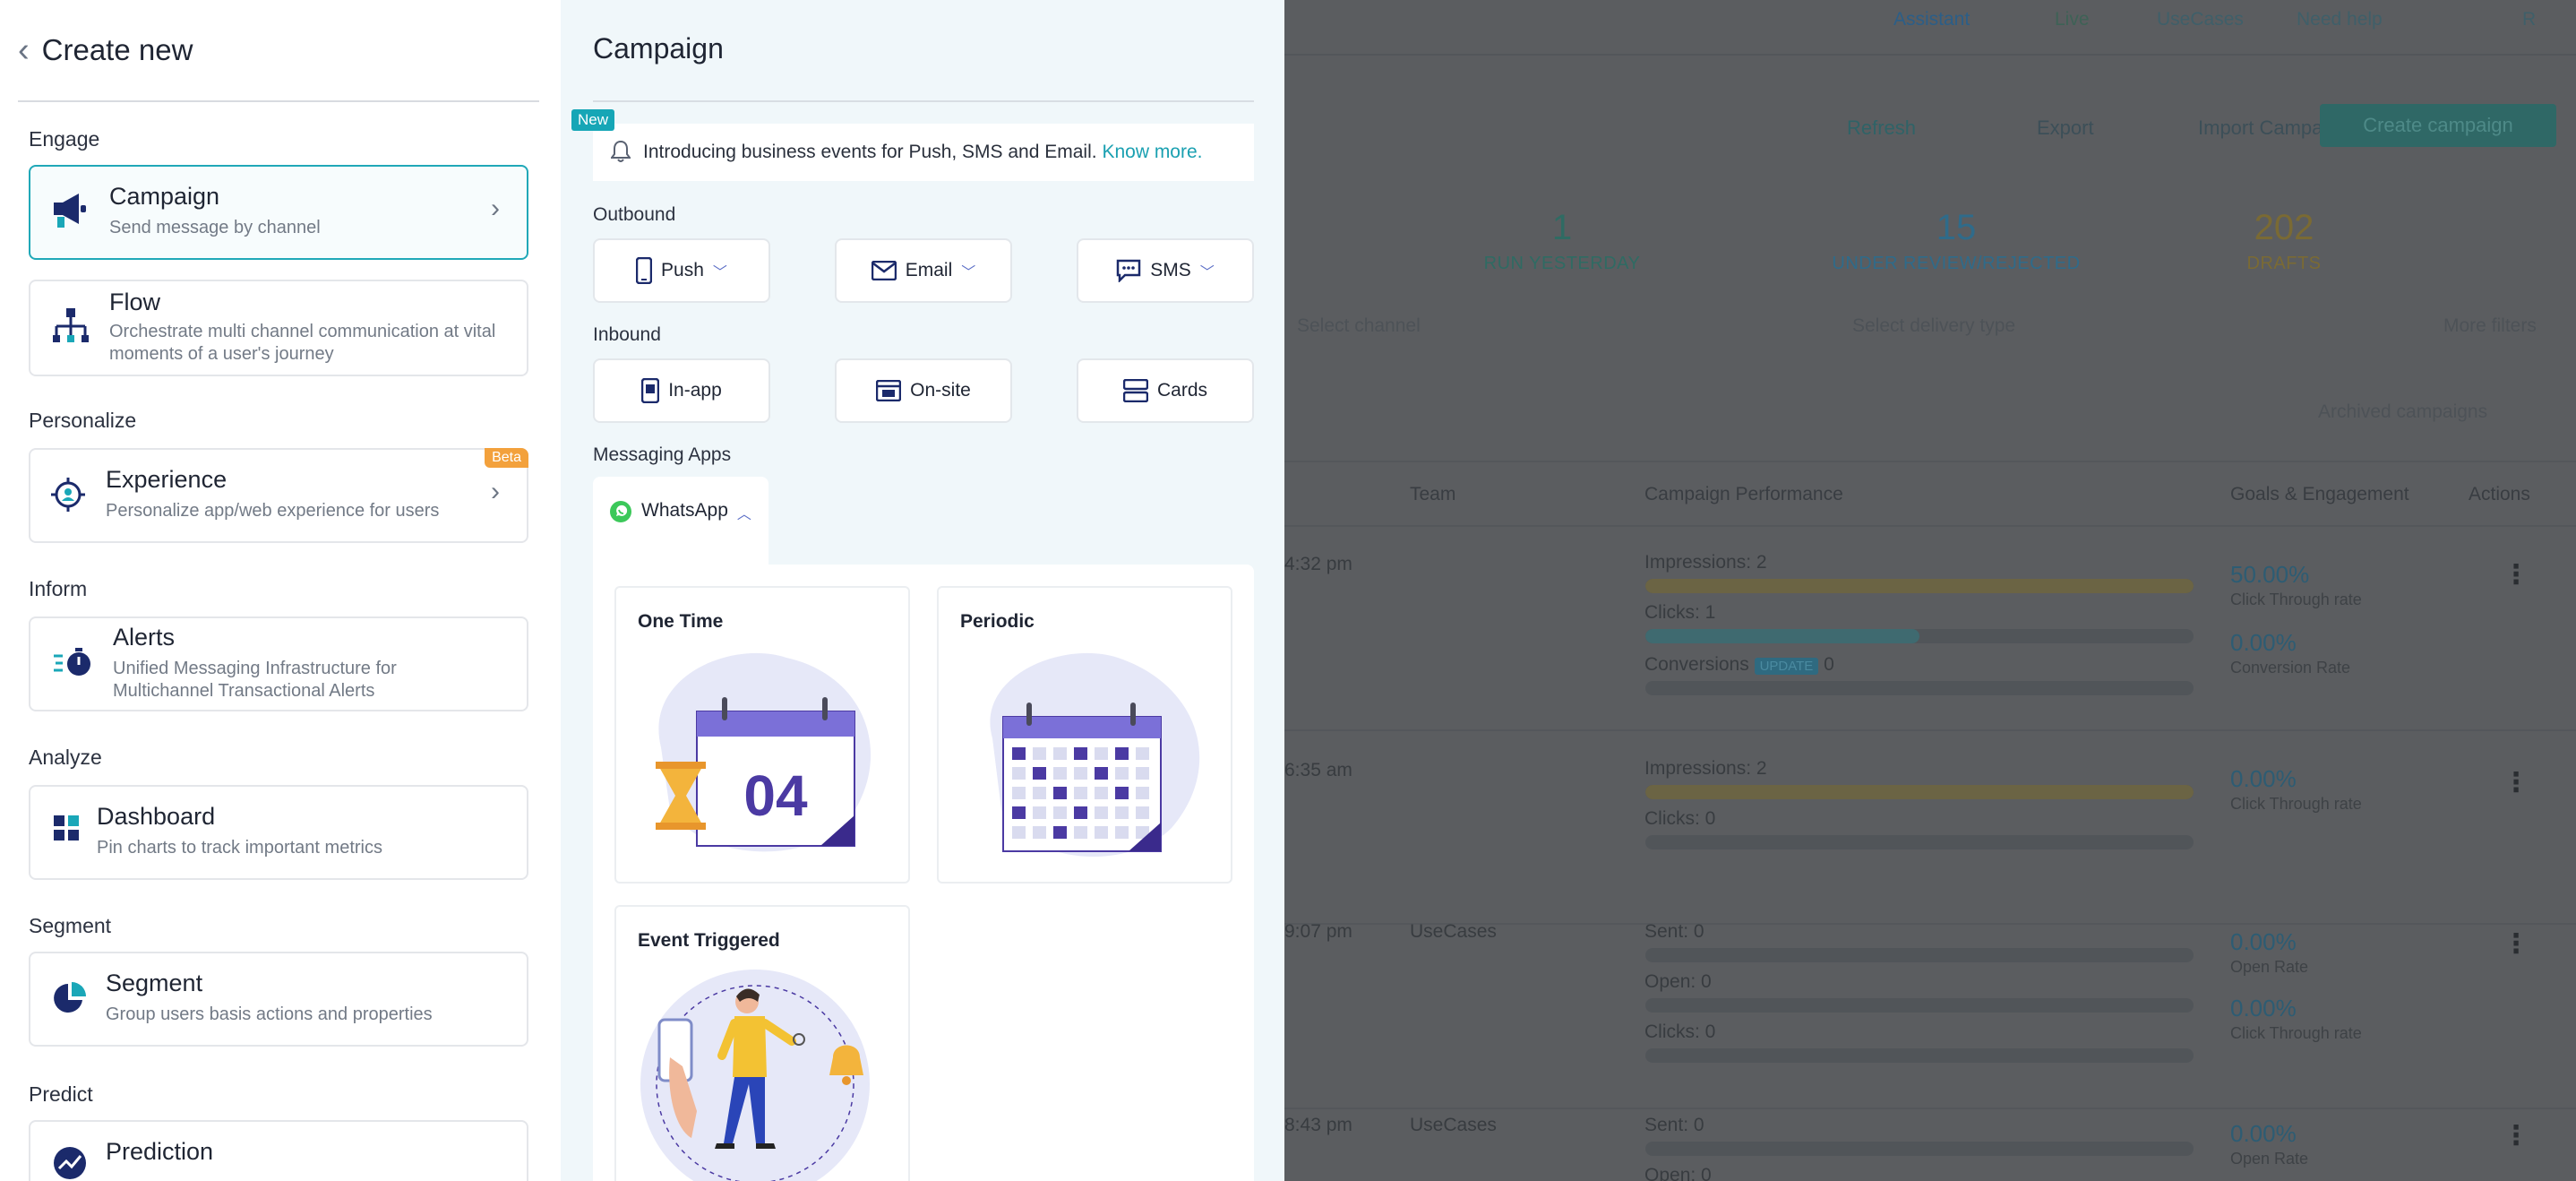 The width and height of the screenshot is (2576, 1181). Describe the element at coordinates (1152, 152) in the screenshot. I see `know-more-link: Know more.` at that location.